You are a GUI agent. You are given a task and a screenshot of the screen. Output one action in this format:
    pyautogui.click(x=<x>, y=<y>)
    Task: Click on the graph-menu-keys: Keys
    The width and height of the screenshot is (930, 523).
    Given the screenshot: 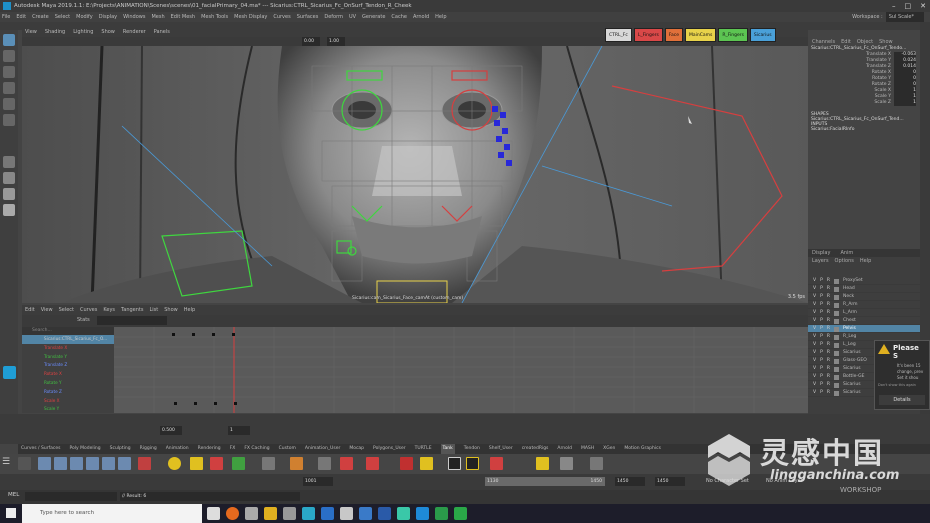 What is the action you would take?
    pyautogui.click(x=109, y=310)
    